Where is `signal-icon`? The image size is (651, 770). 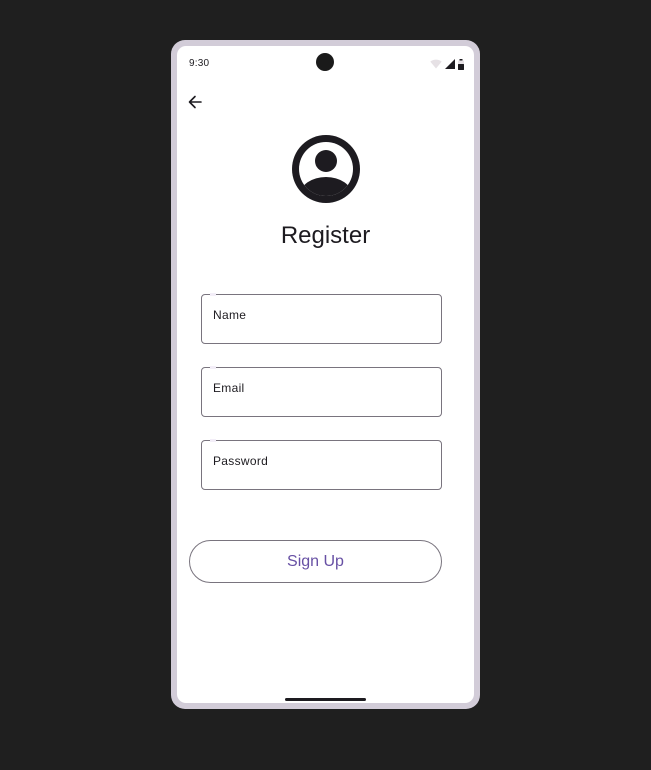
signal-icon is located at coordinates (450, 64).